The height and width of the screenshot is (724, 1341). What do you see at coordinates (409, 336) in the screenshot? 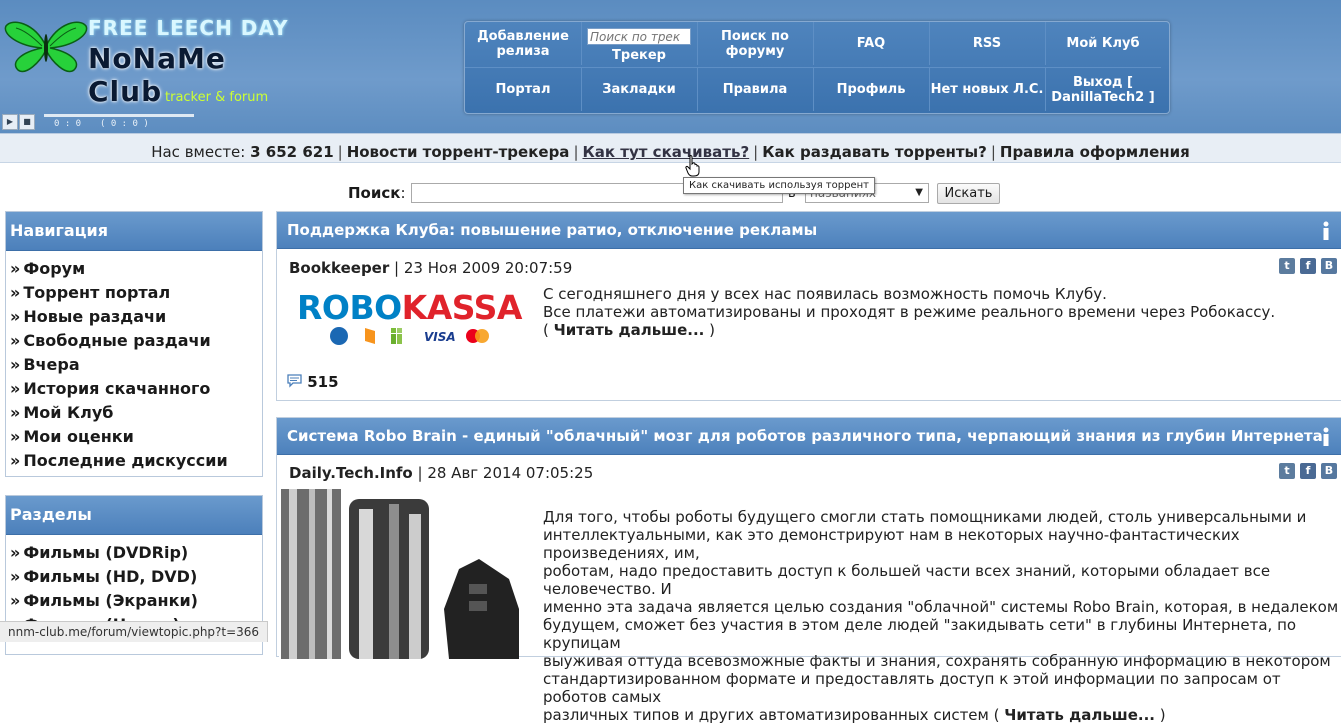
I see `payment-methods-icon: VISA` at bounding box center [409, 336].